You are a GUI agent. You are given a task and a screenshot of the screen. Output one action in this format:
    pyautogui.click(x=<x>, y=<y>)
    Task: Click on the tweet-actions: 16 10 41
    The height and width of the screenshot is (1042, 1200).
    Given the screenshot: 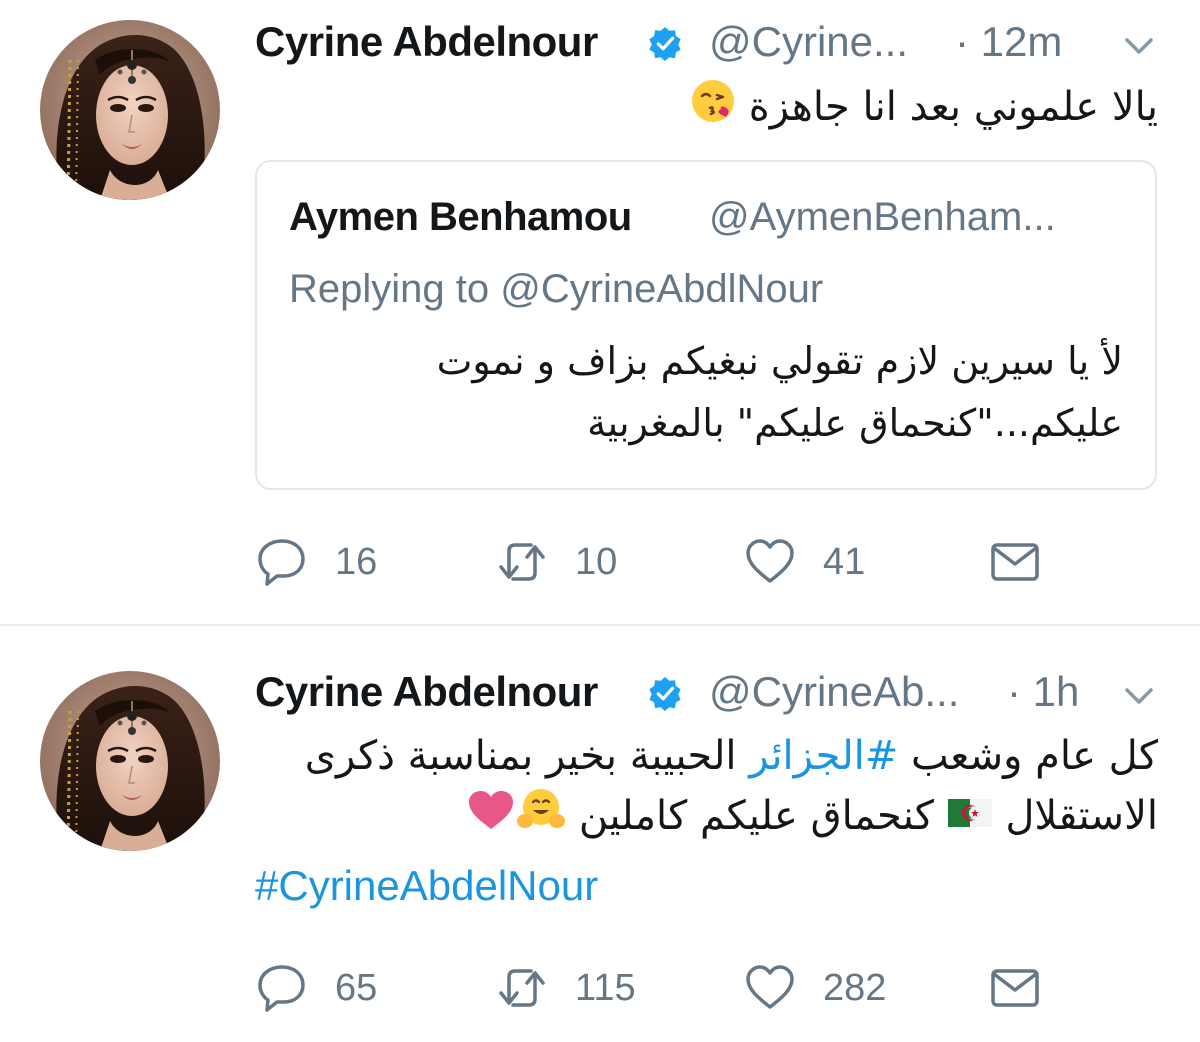 What is the action you would take?
    pyautogui.click(x=655, y=562)
    